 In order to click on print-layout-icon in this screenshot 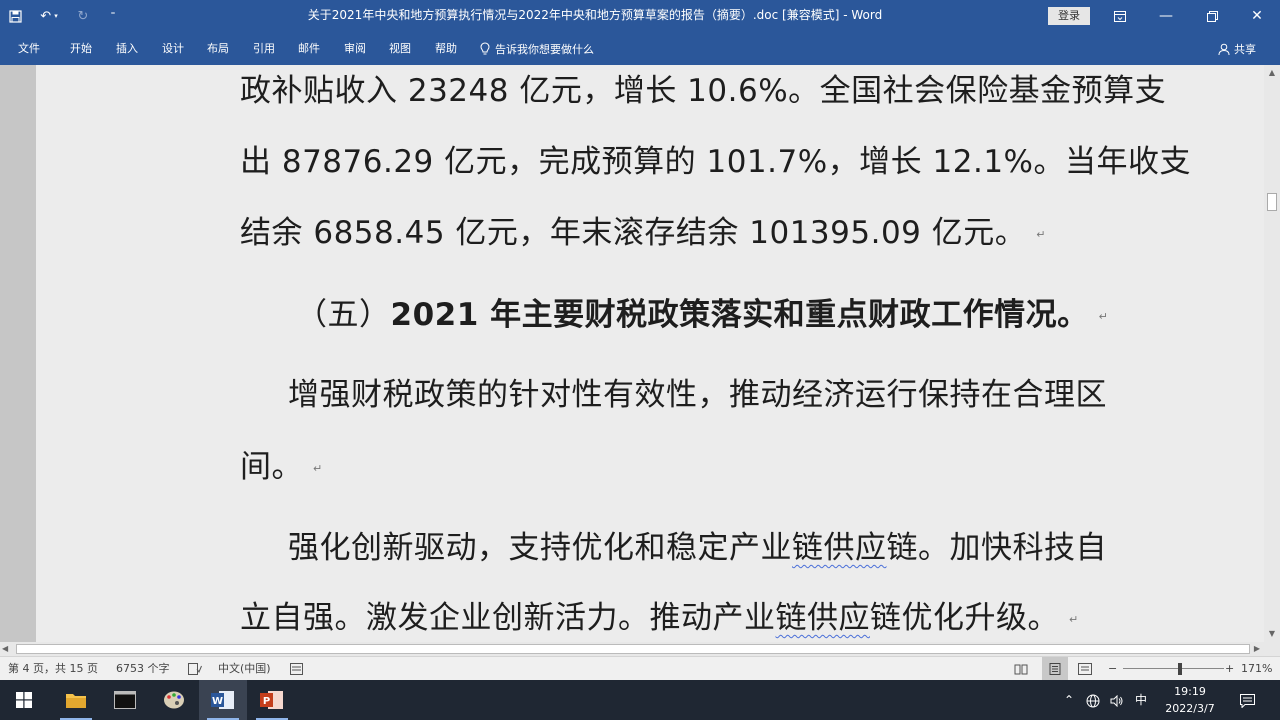, I will do `click(1055, 669)`.